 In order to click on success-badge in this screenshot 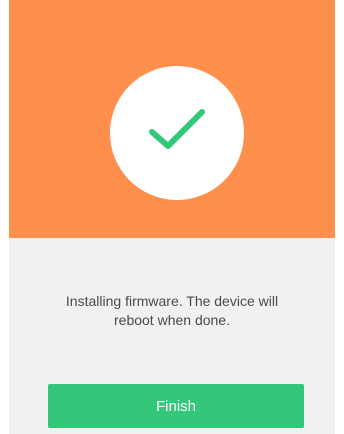, I will do `click(177, 133)`.